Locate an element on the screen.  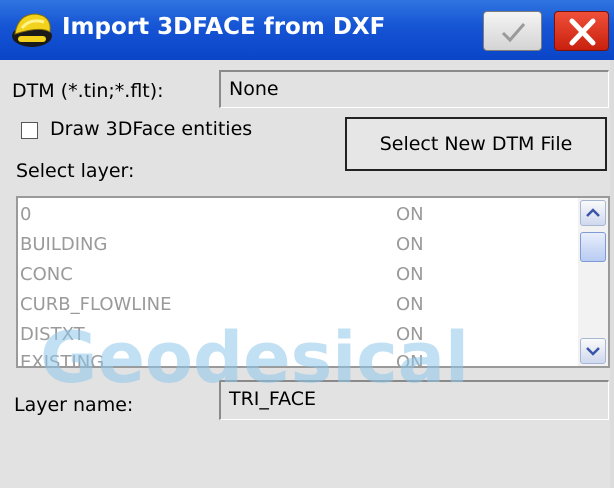
layer-name-field: TRI_FACE is located at coordinates (414, 400).